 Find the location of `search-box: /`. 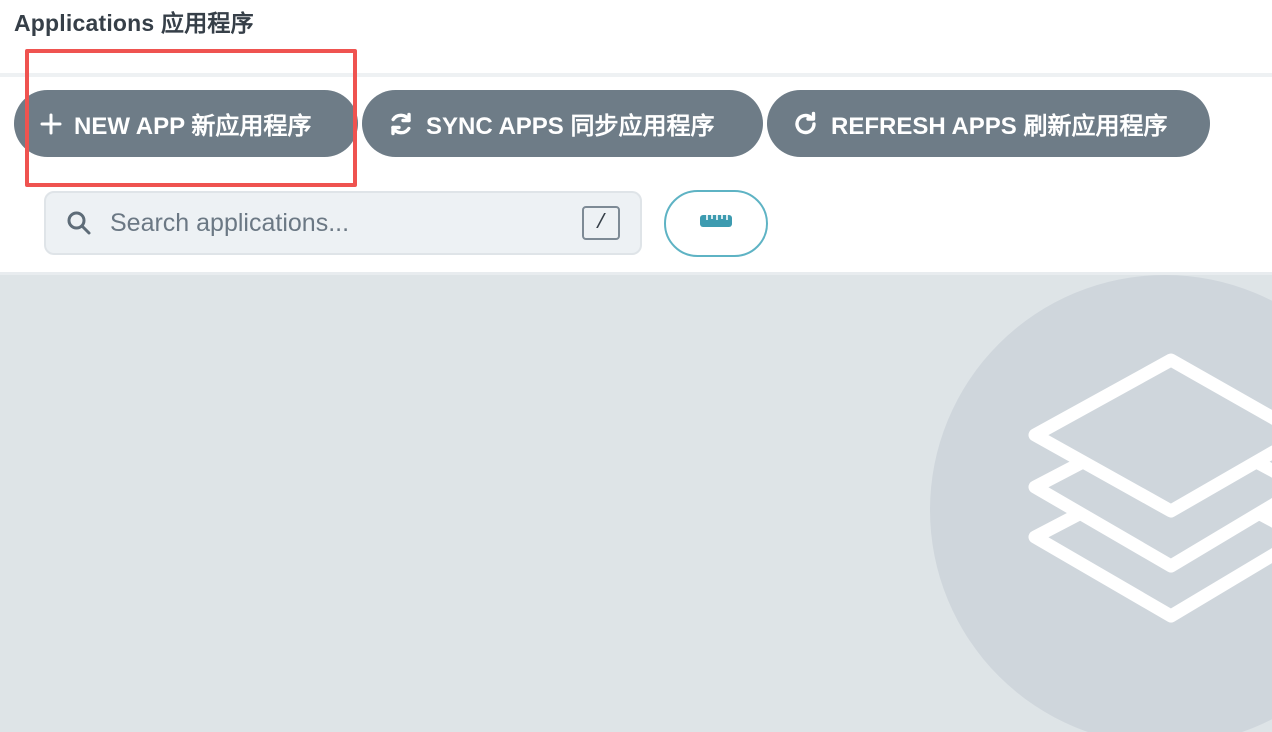

search-box: / is located at coordinates (343, 223).